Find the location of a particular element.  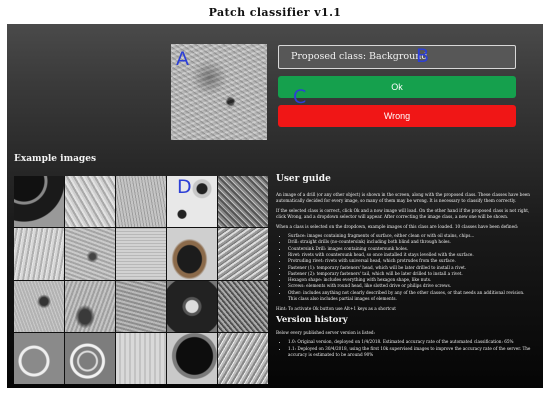

app-title: Patch classifier v1.1 is located at coordinates (275, 12).